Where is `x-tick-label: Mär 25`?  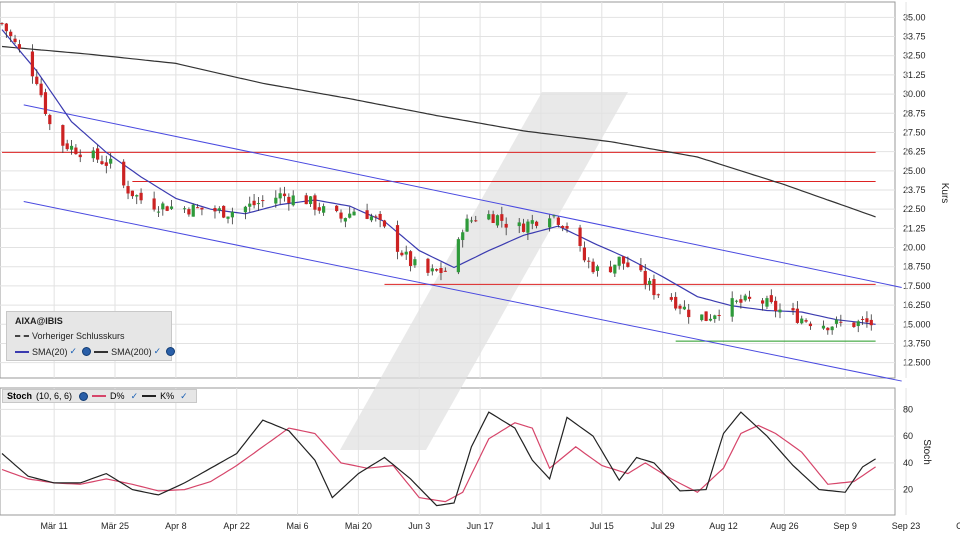 x-tick-label: Mär 25 is located at coordinates (115, 526).